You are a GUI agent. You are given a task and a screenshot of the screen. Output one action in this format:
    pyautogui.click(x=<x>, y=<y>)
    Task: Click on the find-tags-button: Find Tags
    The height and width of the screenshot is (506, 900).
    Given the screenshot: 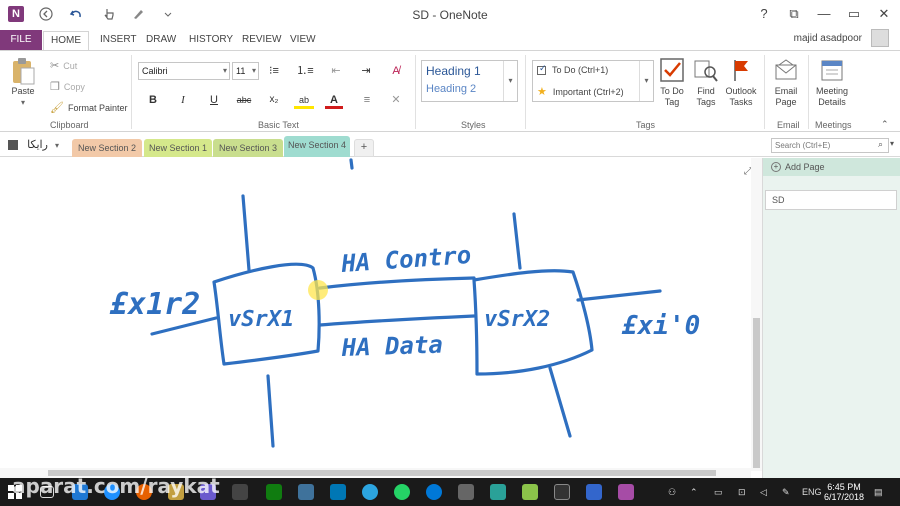 What is the action you would take?
    pyautogui.click(x=706, y=82)
    